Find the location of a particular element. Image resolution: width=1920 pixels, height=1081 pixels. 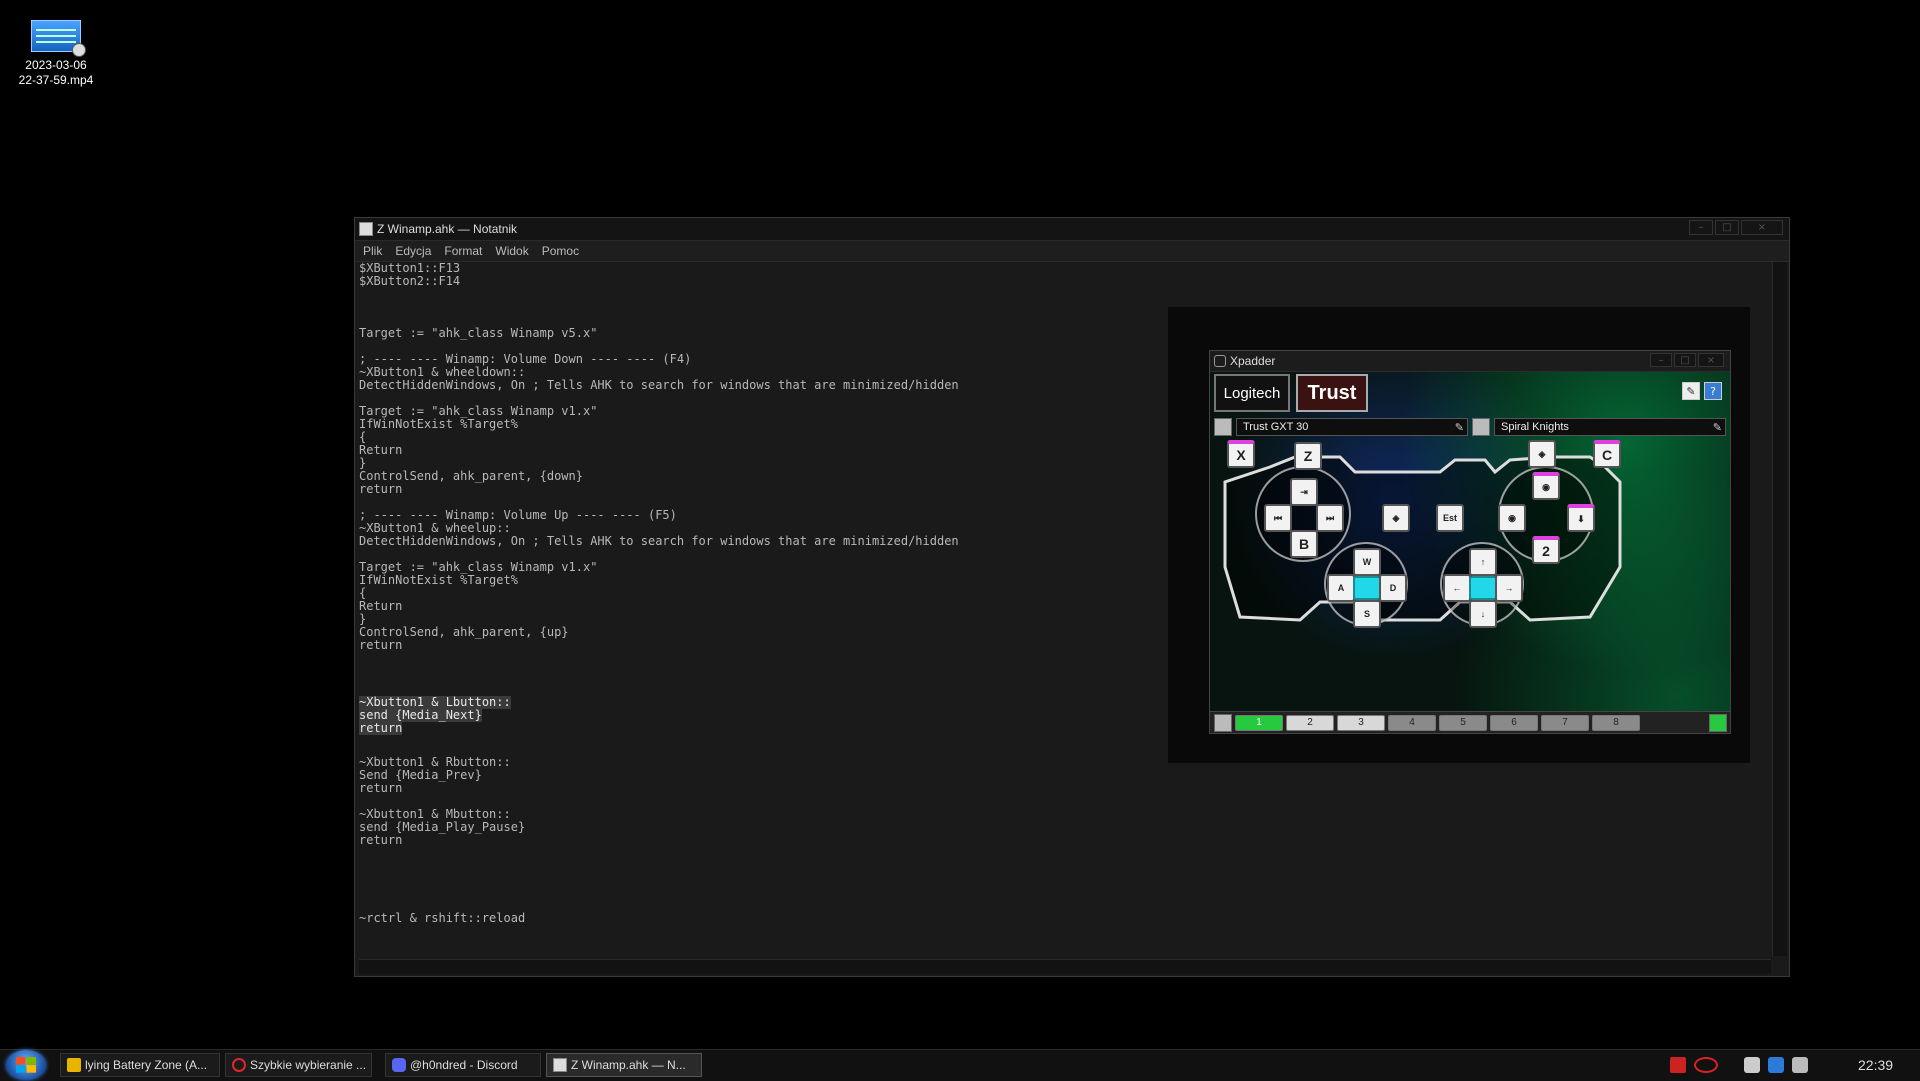

taskbar-item-discord: @h0ndred - Discord is located at coordinates (463, 1065).